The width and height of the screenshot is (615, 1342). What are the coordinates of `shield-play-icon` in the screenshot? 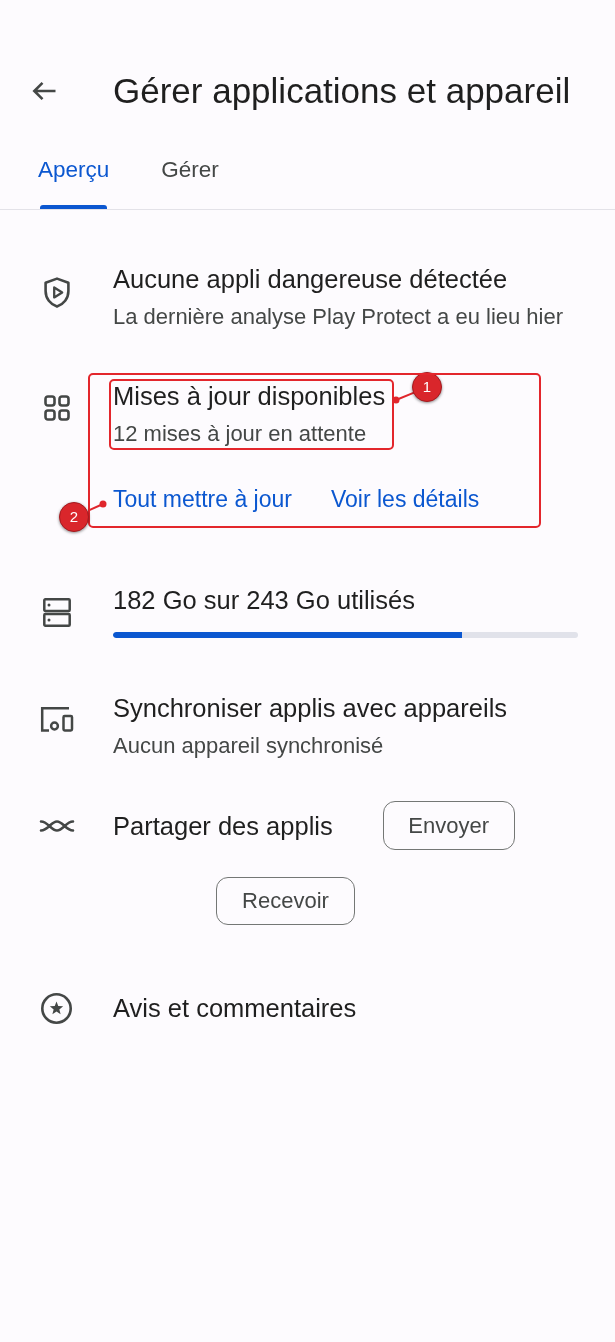 It's located at (56, 292).